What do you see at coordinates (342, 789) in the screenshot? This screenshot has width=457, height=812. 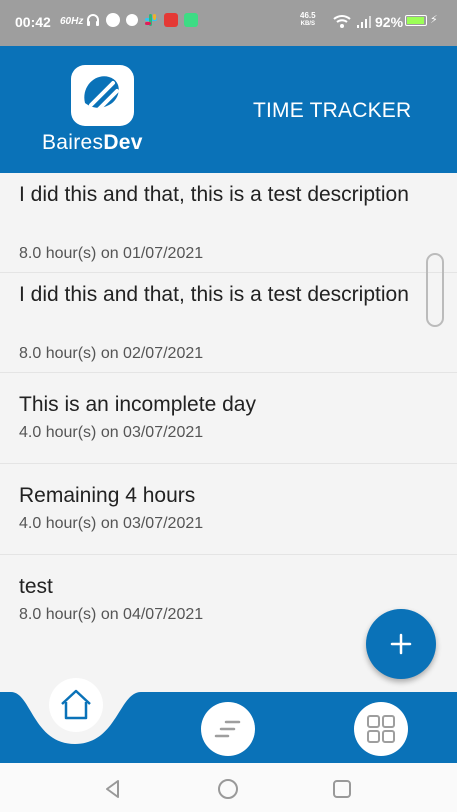 I see `recents-icon` at bounding box center [342, 789].